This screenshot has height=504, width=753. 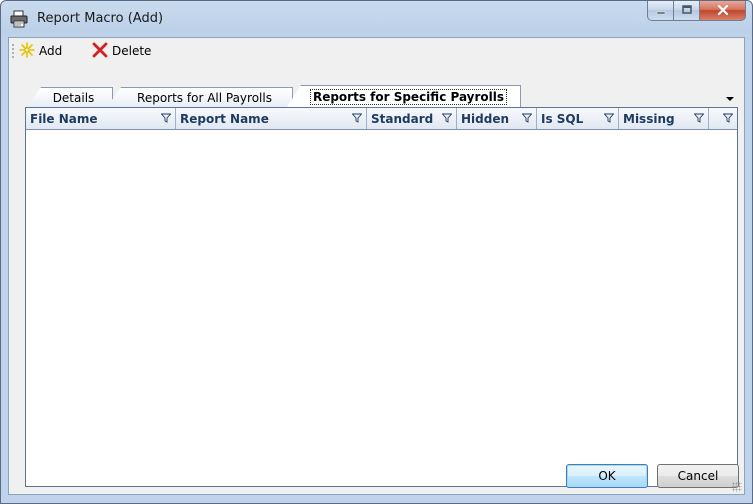 I want to click on column-label: Hidden, so click(x=485, y=118).